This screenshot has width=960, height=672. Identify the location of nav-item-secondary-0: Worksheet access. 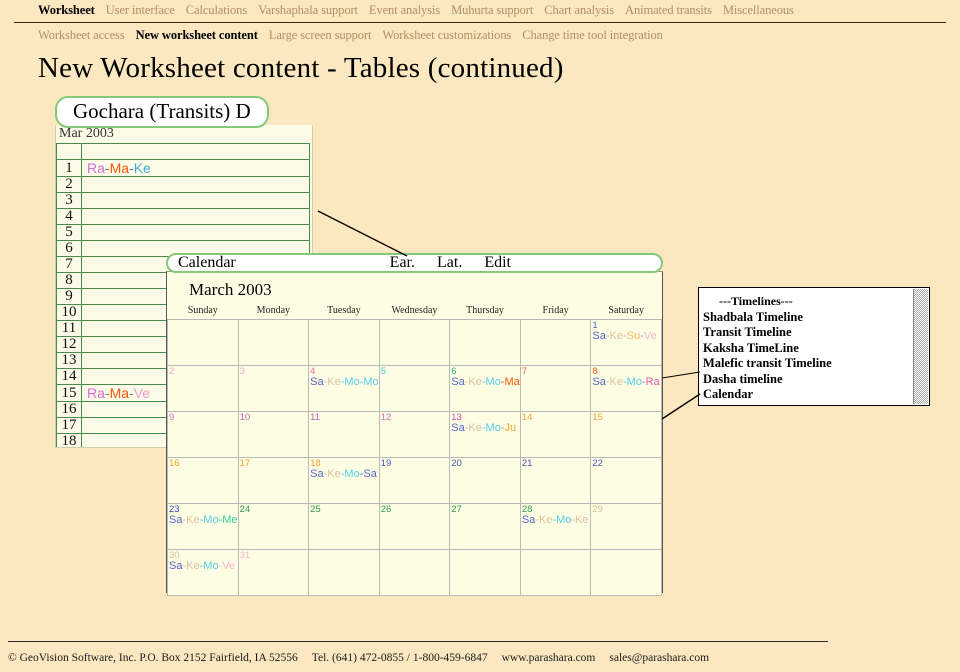
(81, 35).